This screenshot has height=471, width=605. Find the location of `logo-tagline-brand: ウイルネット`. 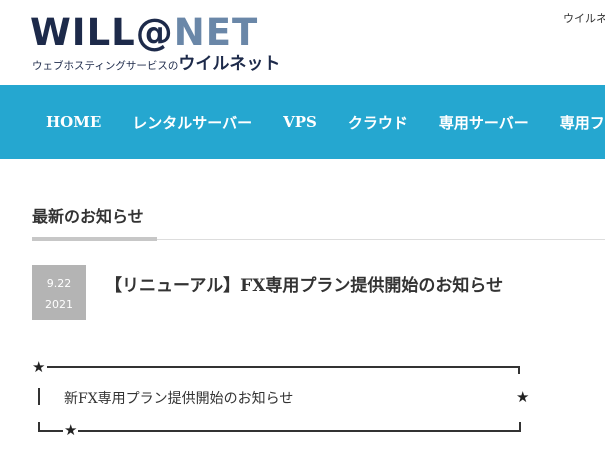

logo-tagline-brand: ウイルネット is located at coordinates (229, 64).